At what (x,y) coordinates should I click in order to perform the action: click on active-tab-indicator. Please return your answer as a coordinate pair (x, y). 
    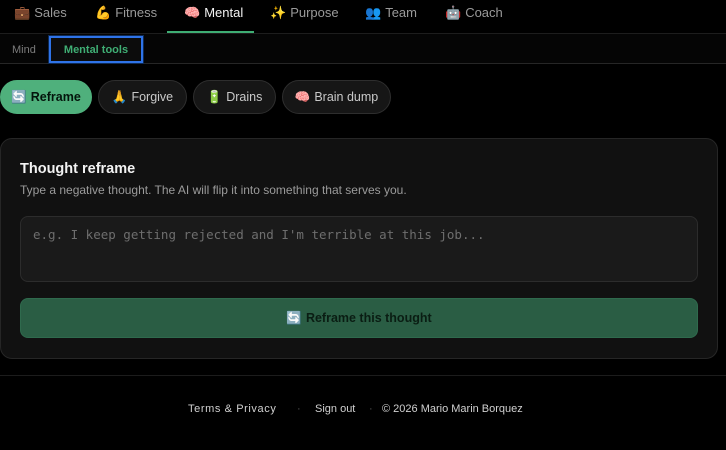
    Looking at the image, I should click on (210, 32).